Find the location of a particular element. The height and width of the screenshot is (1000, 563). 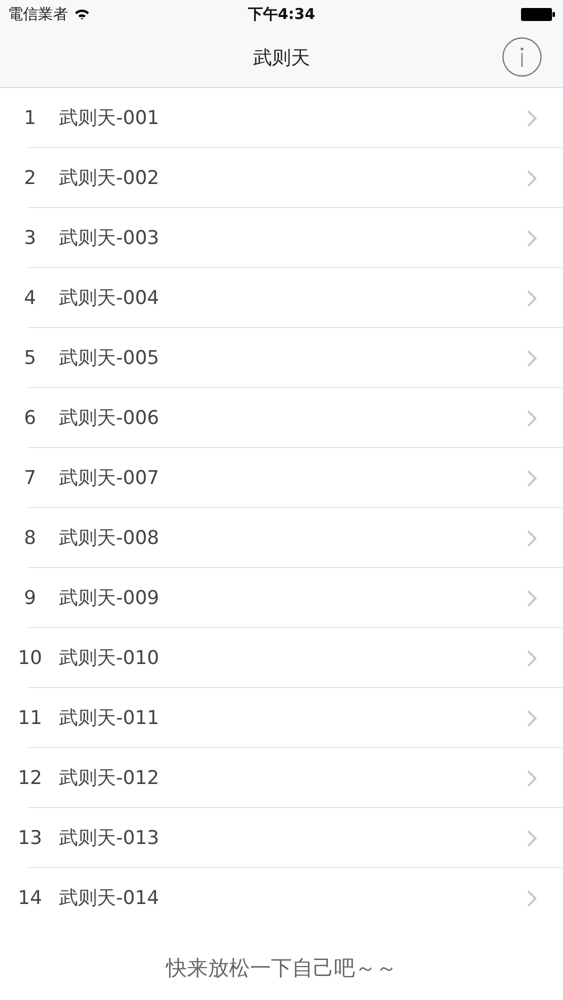

list-row: 10 武则天-010 is located at coordinates (281, 658).